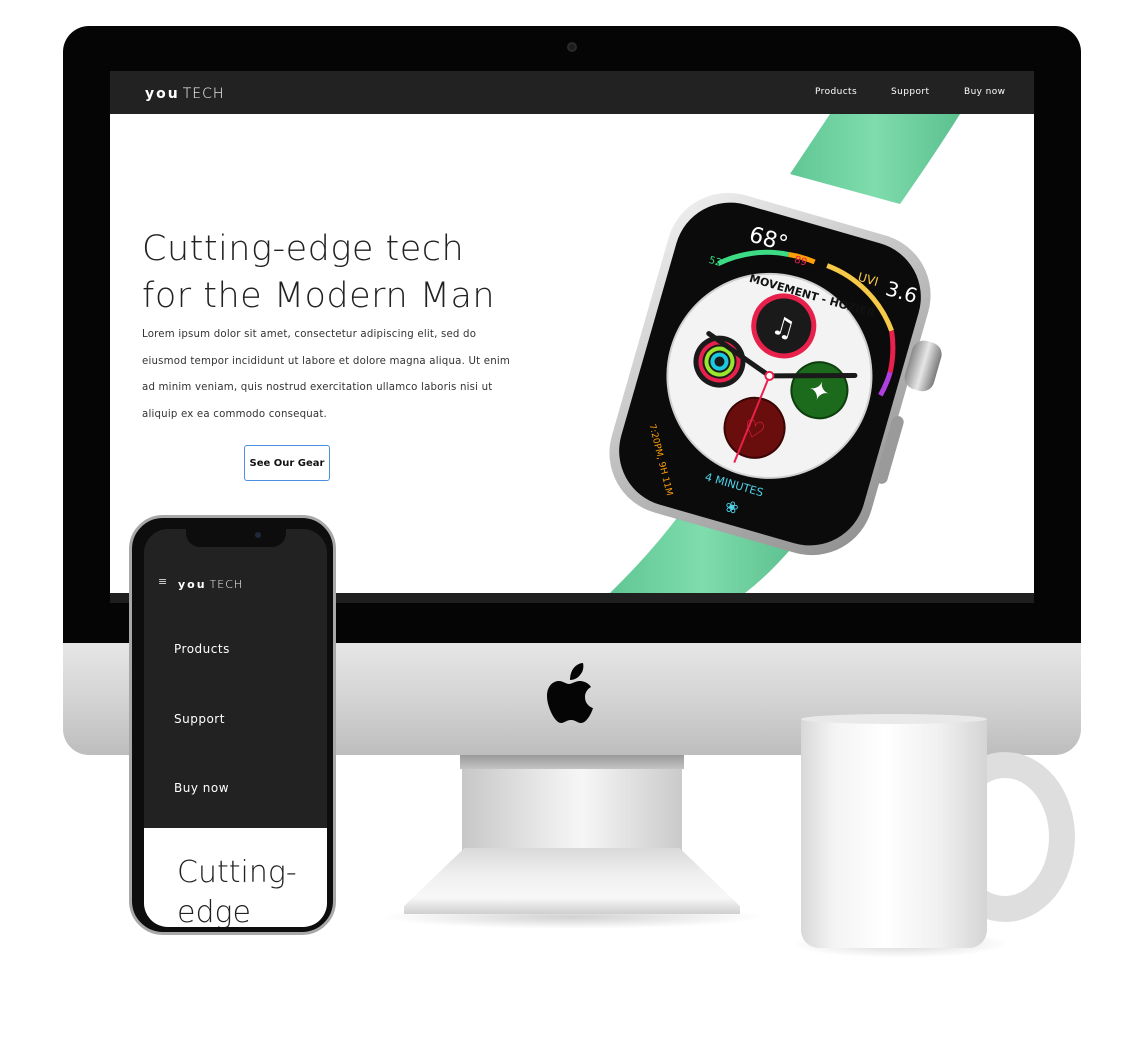 This screenshot has height=1042, width=1144. I want to click on front-camera-icon, so click(258, 535).